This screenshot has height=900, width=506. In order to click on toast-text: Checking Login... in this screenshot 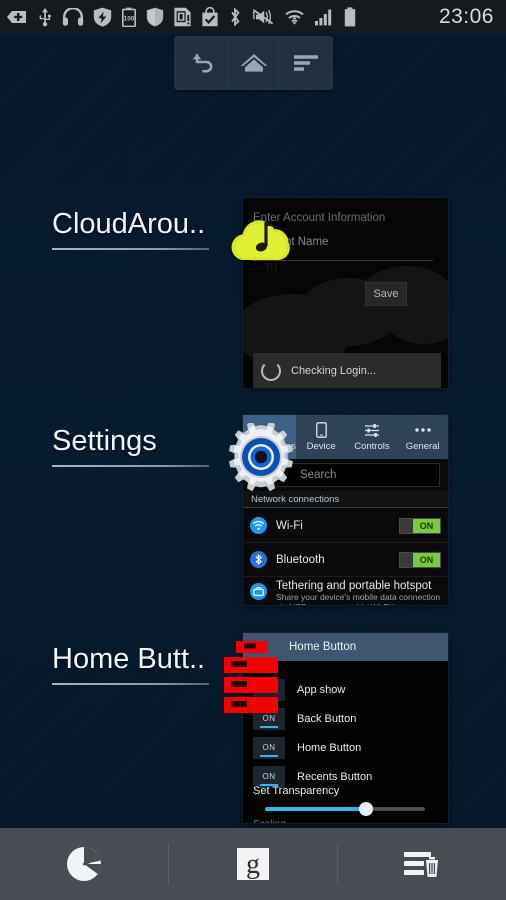, I will do `click(333, 370)`.